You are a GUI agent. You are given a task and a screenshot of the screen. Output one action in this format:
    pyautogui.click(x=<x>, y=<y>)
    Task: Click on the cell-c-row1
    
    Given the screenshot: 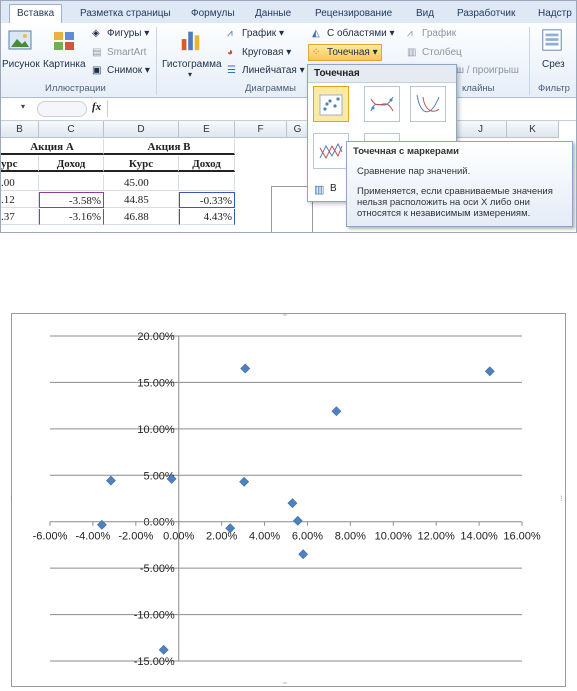 What is the action you would take?
    pyautogui.click(x=71, y=183)
    